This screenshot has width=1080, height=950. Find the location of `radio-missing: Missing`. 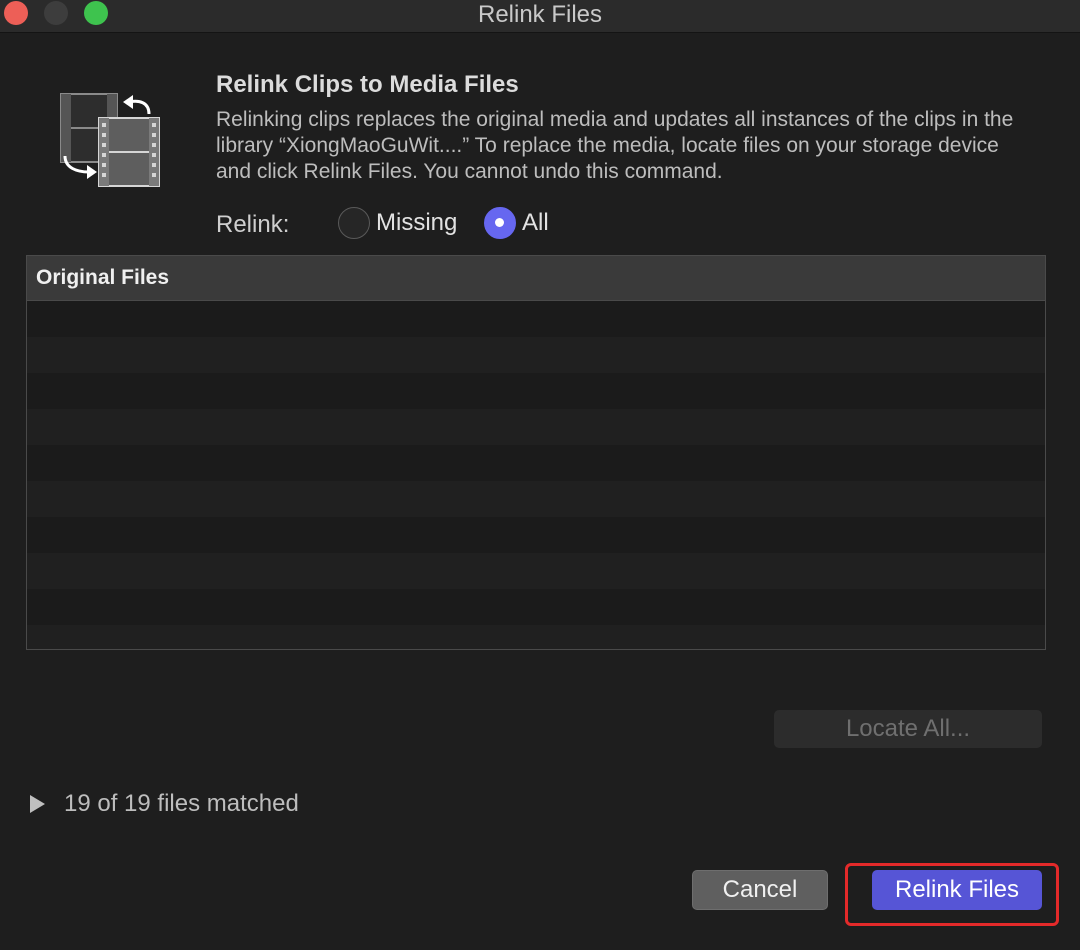

radio-missing: Missing is located at coordinates (397, 223).